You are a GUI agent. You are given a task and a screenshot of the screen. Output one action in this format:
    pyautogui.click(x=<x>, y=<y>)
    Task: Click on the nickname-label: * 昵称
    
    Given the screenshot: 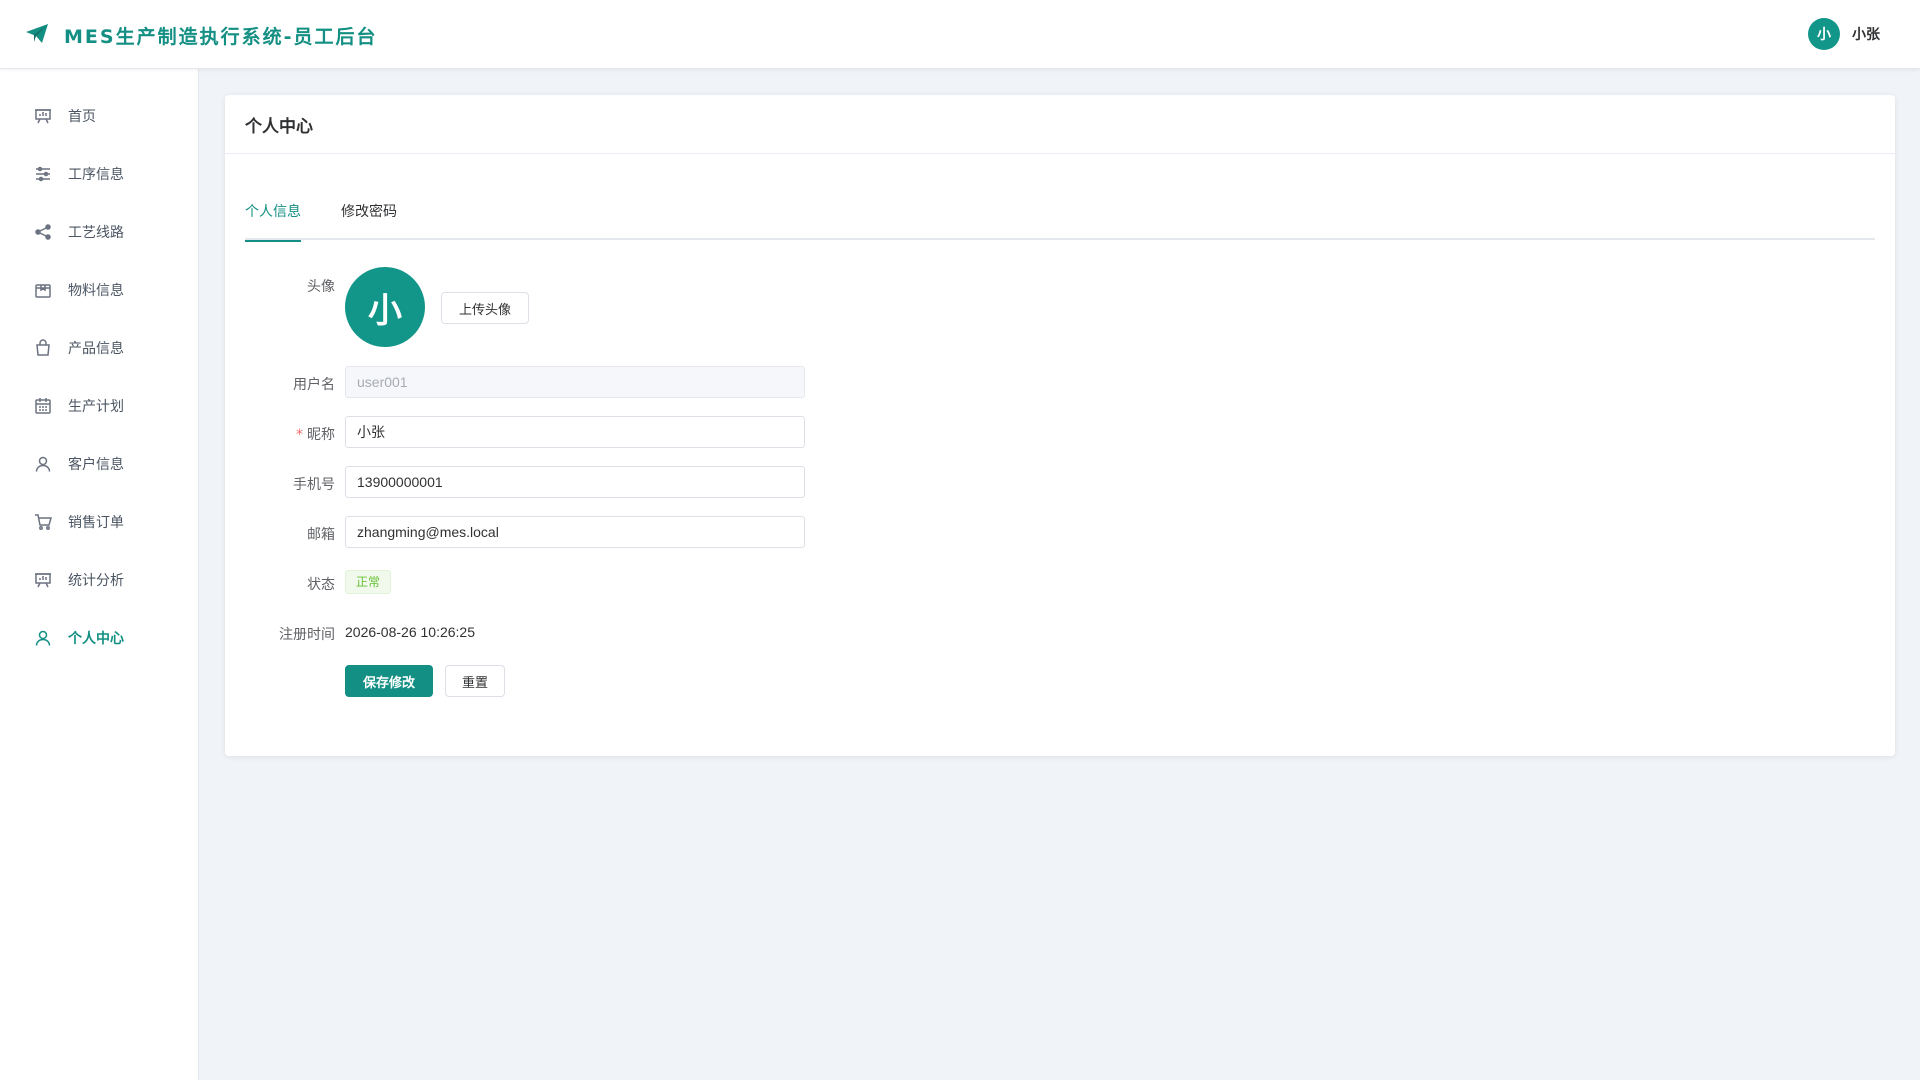 What is the action you would take?
    pyautogui.click(x=315, y=435)
    